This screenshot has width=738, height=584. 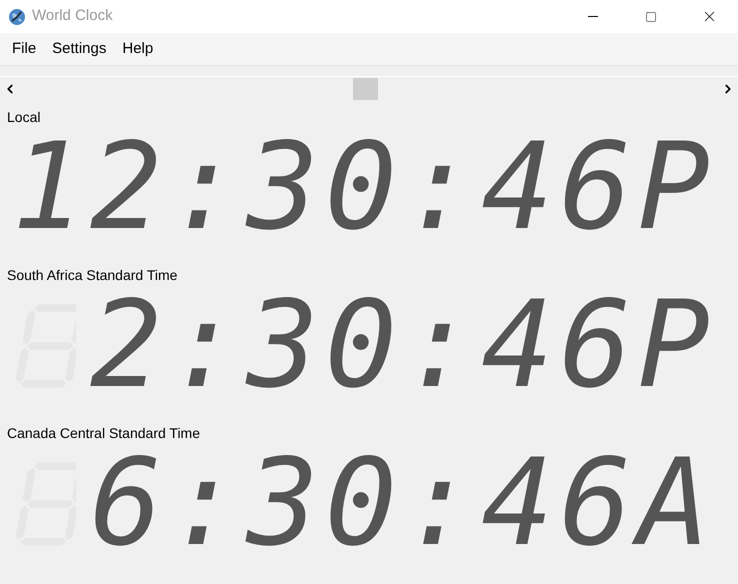 What do you see at coordinates (79, 49) in the screenshot?
I see `menu-item: Settings` at bounding box center [79, 49].